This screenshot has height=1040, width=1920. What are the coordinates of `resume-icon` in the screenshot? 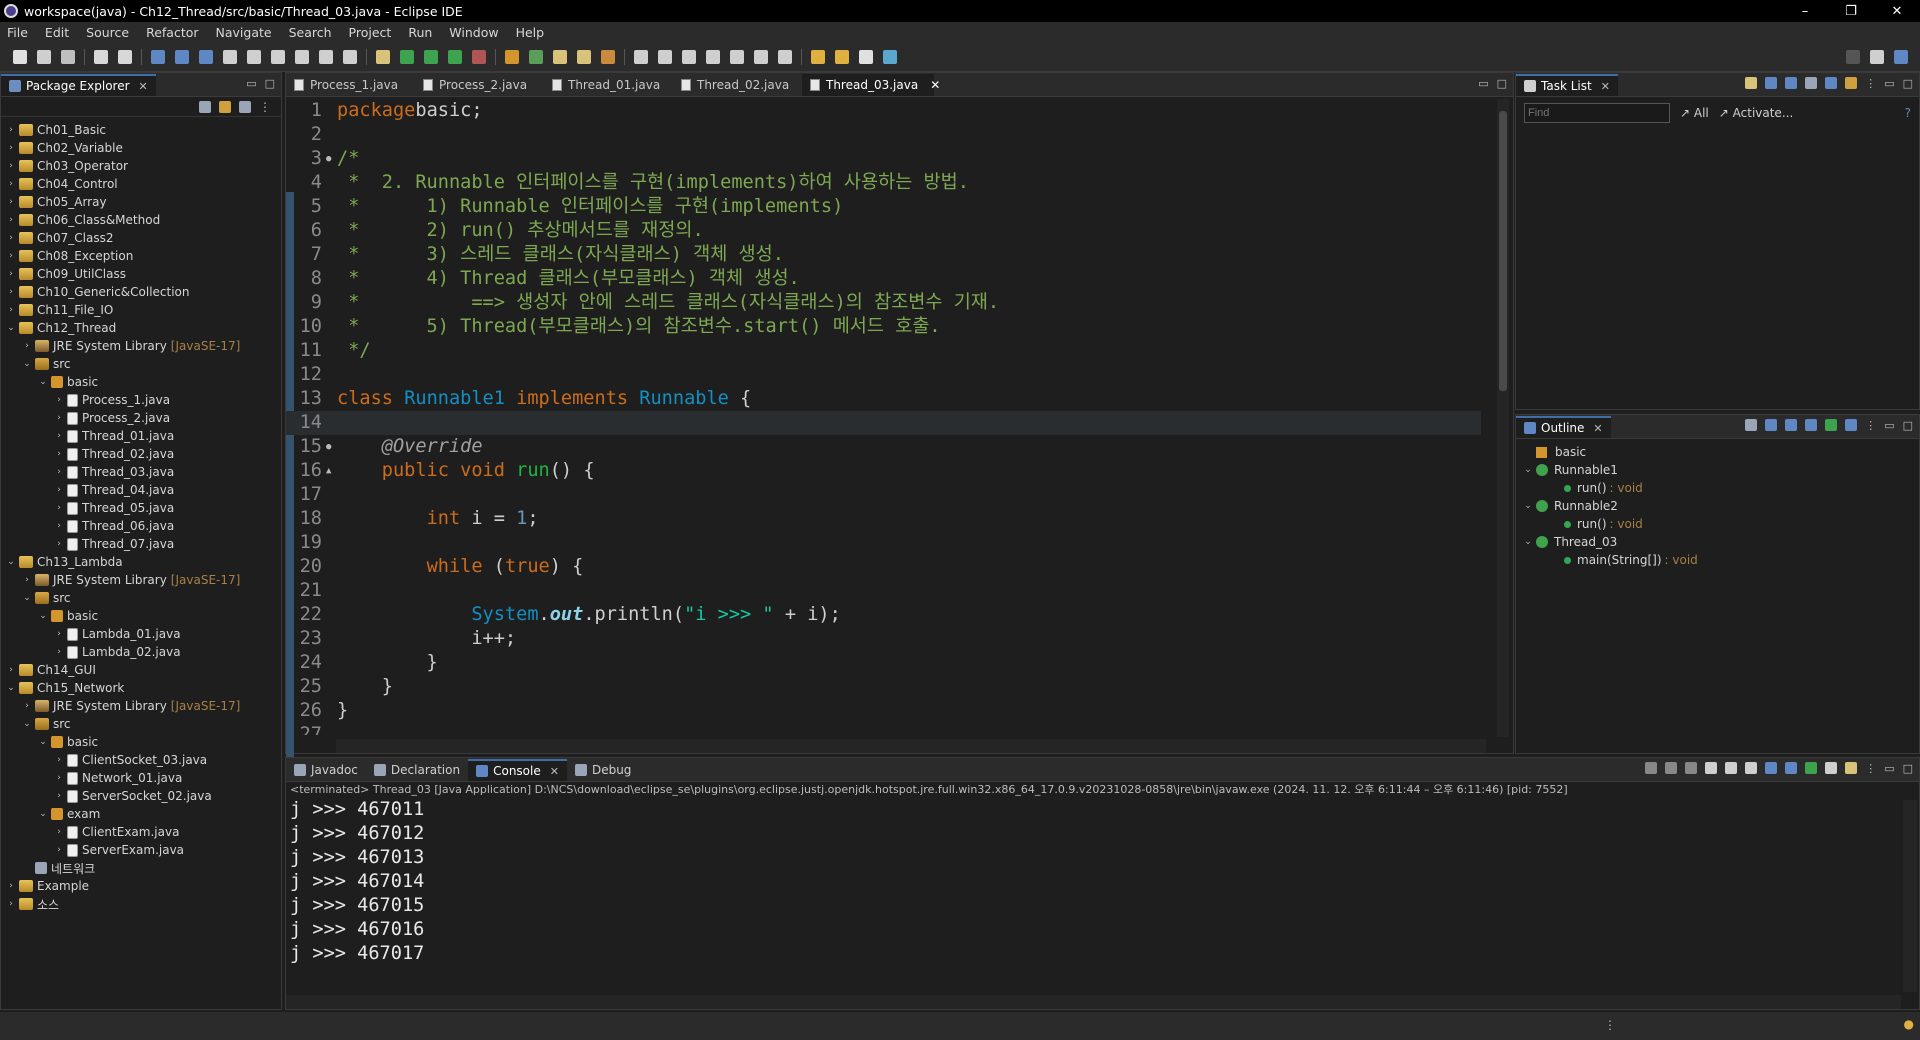 It's located at (206, 56).